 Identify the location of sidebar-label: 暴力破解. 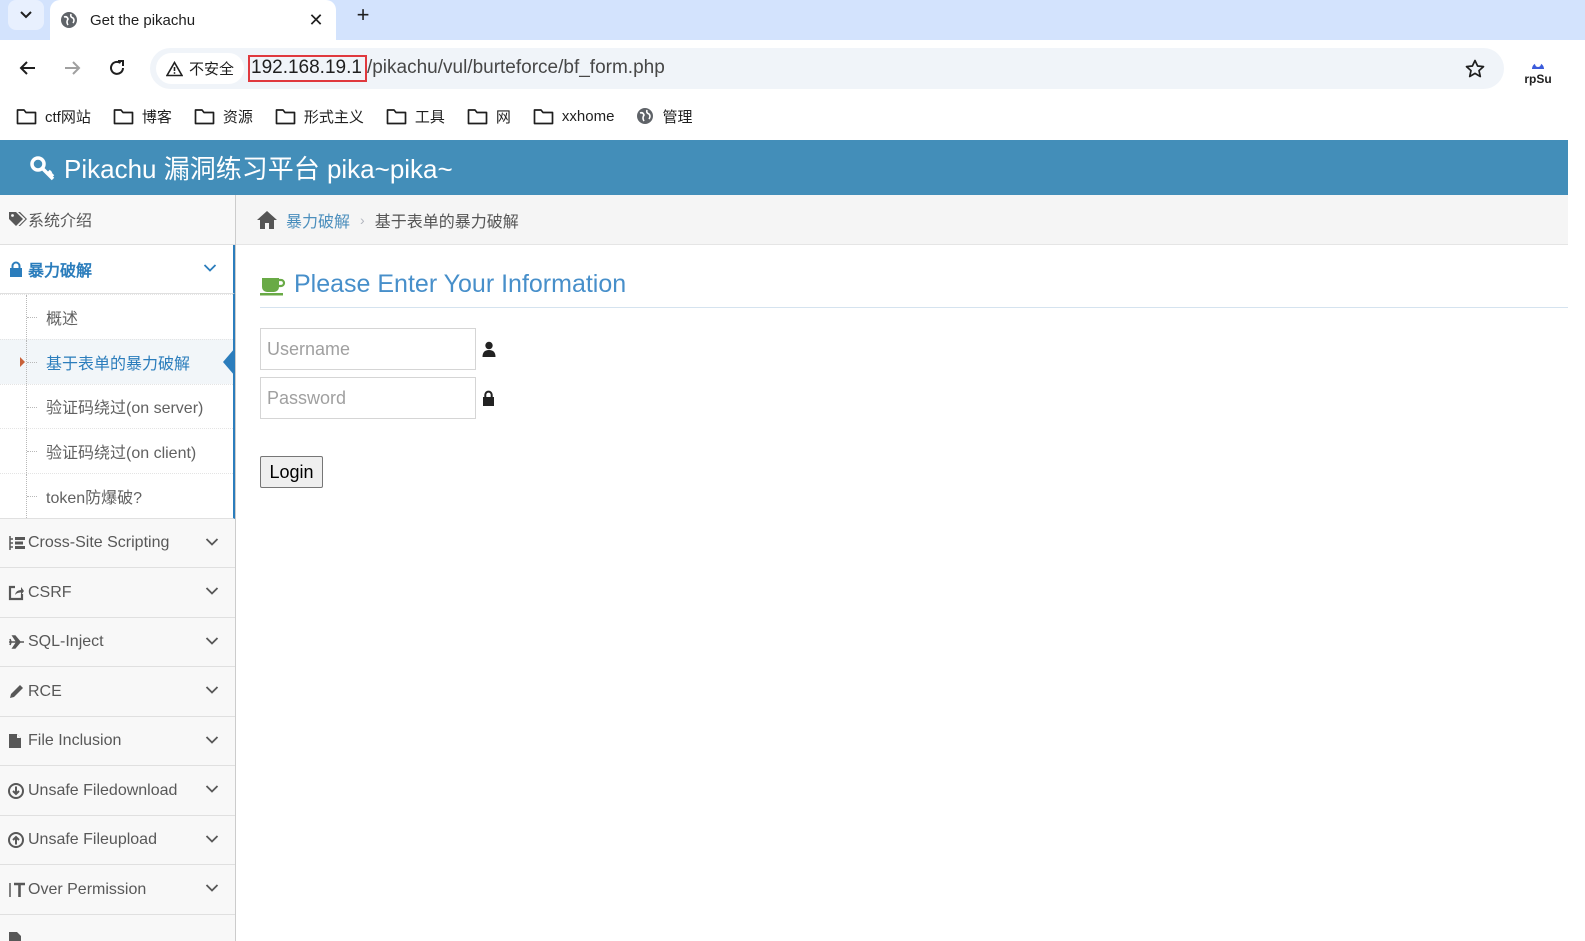
(60, 271).